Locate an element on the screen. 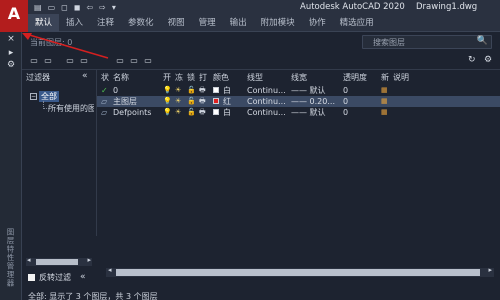 The height and width of the screenshot is (300, 500). col-linetype: 线型 is located at coordinates (255, 77).